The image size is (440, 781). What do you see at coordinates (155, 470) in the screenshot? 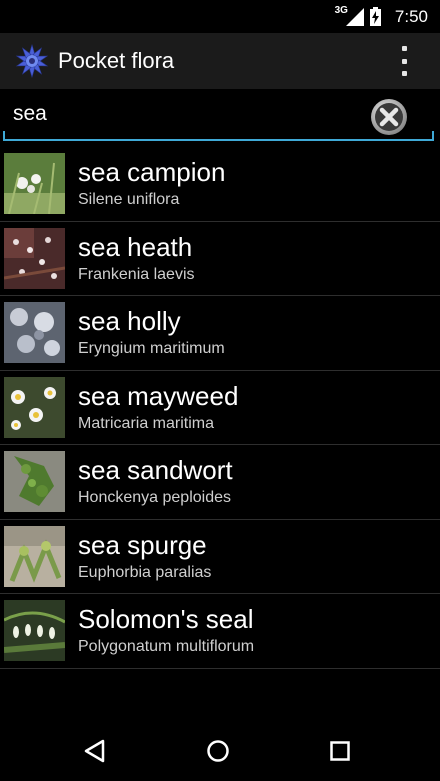
I see `plant-name: sea sandwort` at bounding box center [155, 470].